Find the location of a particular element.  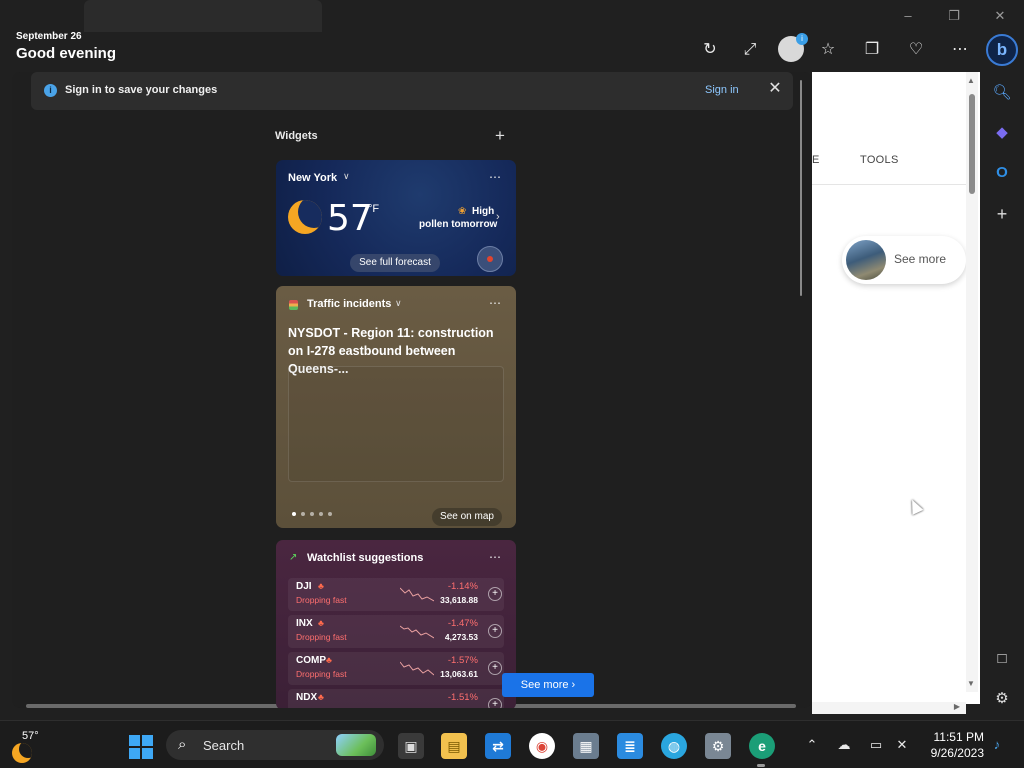

stock-status: Dropping fast is located at coordinates (321, 600).